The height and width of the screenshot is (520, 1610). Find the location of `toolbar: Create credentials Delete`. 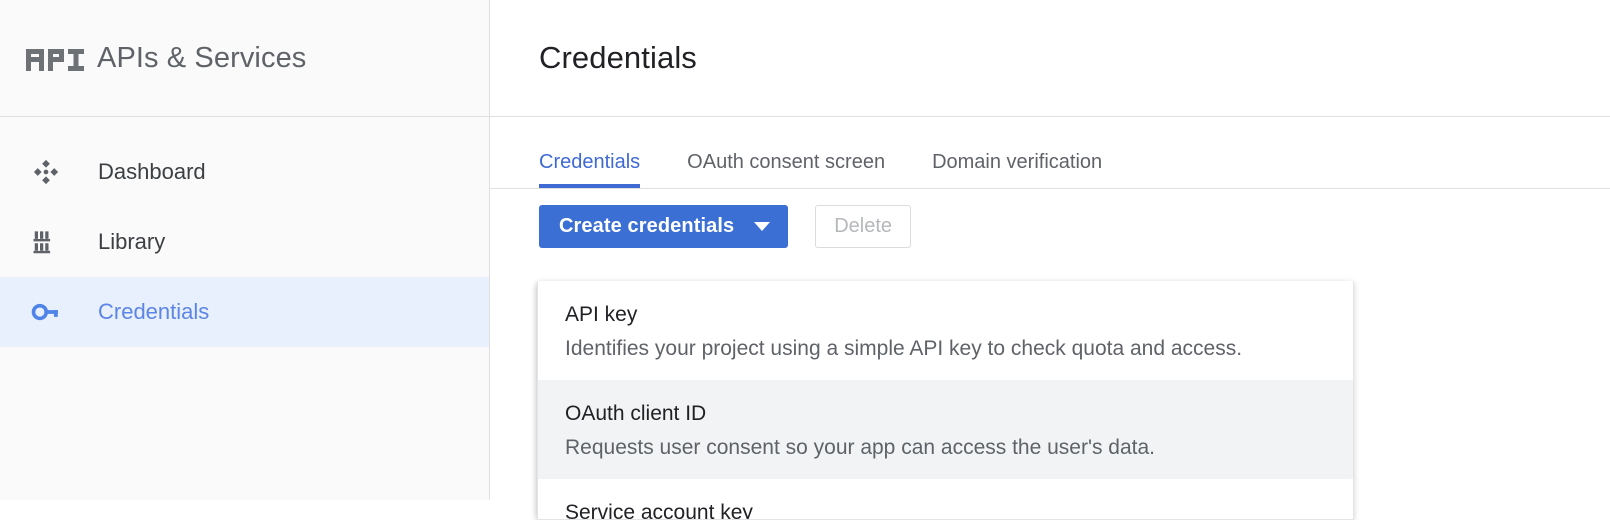

toolbar: Create credentials Delete is located at coordinates (1050, 218).